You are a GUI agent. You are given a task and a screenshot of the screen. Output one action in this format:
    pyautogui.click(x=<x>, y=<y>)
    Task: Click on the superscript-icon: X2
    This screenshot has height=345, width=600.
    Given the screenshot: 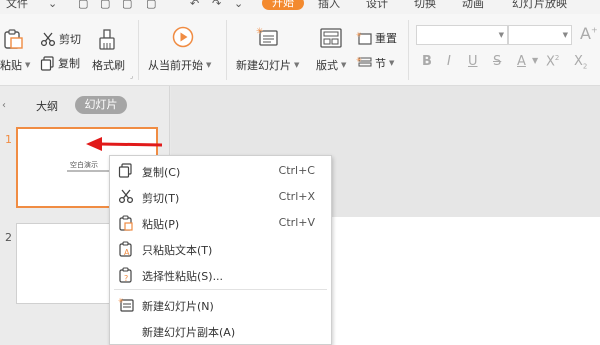 What is the action you would take?
    pyautogui.click(x=552, y=61)
    